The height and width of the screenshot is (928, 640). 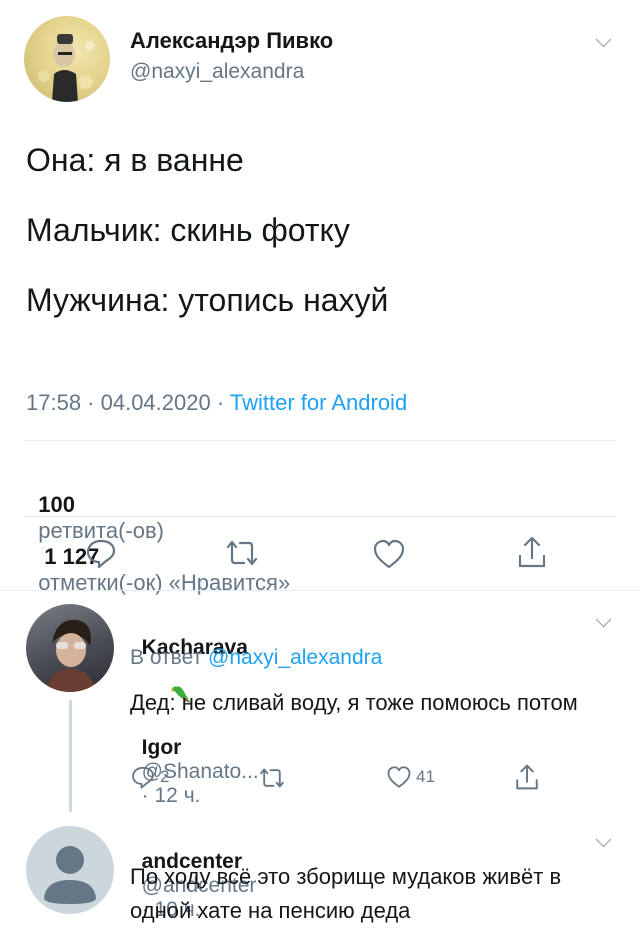 I want to click on reply1-like-action: 41, so click(x=410, y=777).